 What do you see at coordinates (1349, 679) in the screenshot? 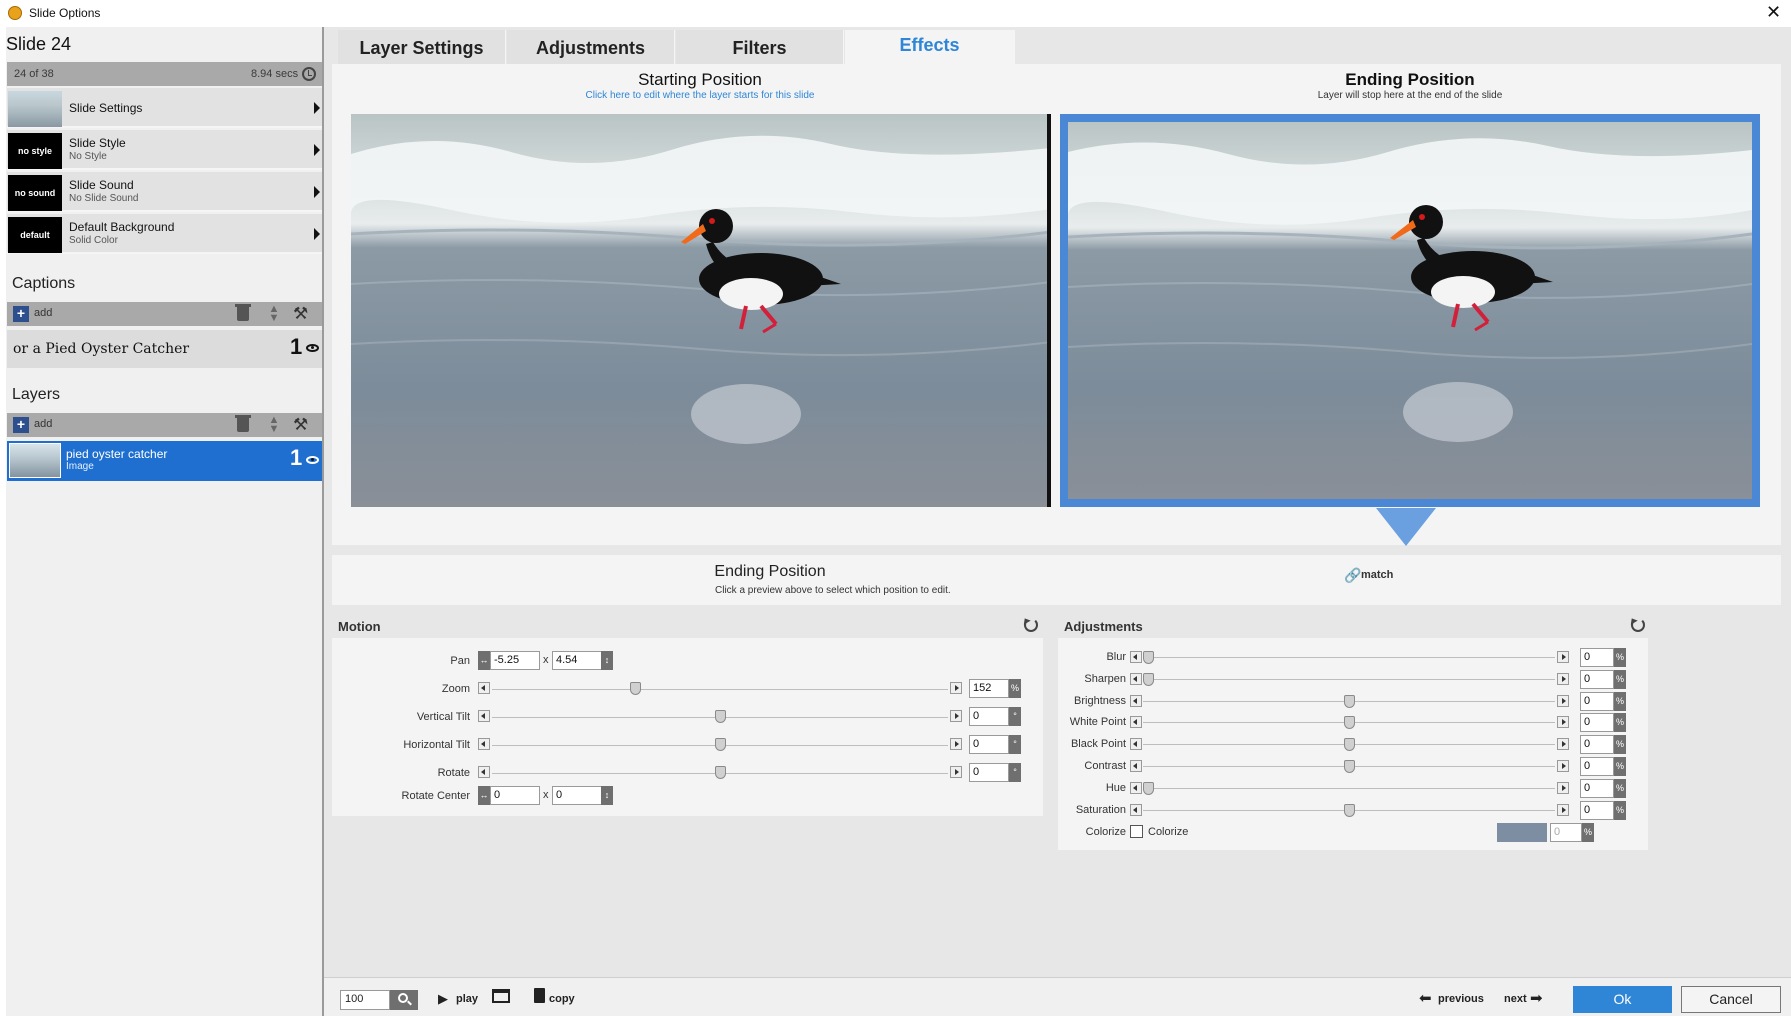
I see `sharpen-slider-track` at bounding box center [1349, 679].